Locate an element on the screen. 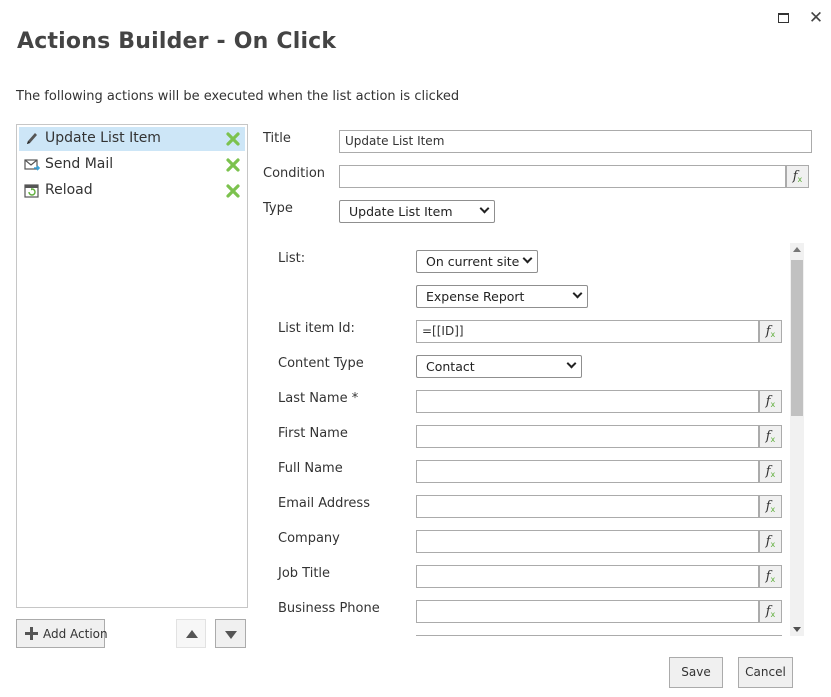  move-down-button is located at coordinates (230, 633).